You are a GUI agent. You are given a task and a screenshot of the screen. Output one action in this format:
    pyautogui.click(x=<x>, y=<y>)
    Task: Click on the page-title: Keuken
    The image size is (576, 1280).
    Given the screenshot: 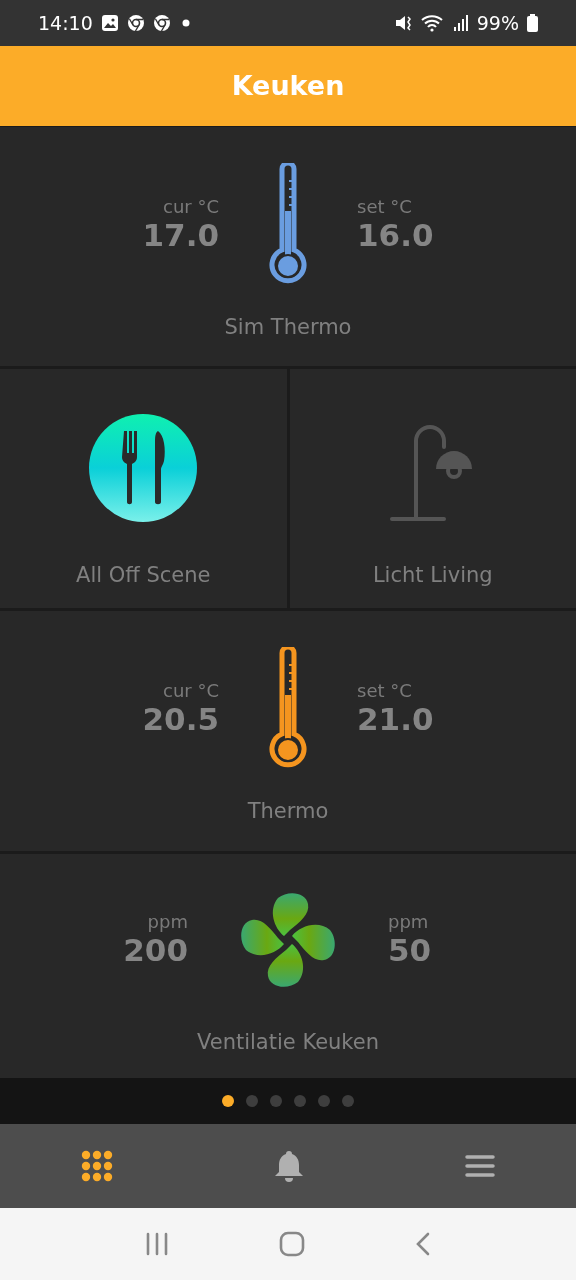 What is the action you would take?
    pyautogui.click(x=288, y=86)
    